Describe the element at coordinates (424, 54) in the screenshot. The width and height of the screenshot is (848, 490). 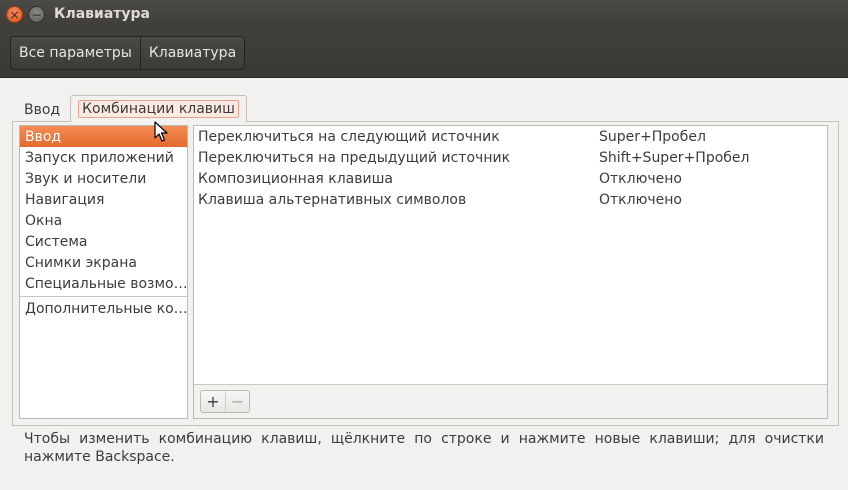
I see `toolbar: Все параметры Клавиатура` at that location.